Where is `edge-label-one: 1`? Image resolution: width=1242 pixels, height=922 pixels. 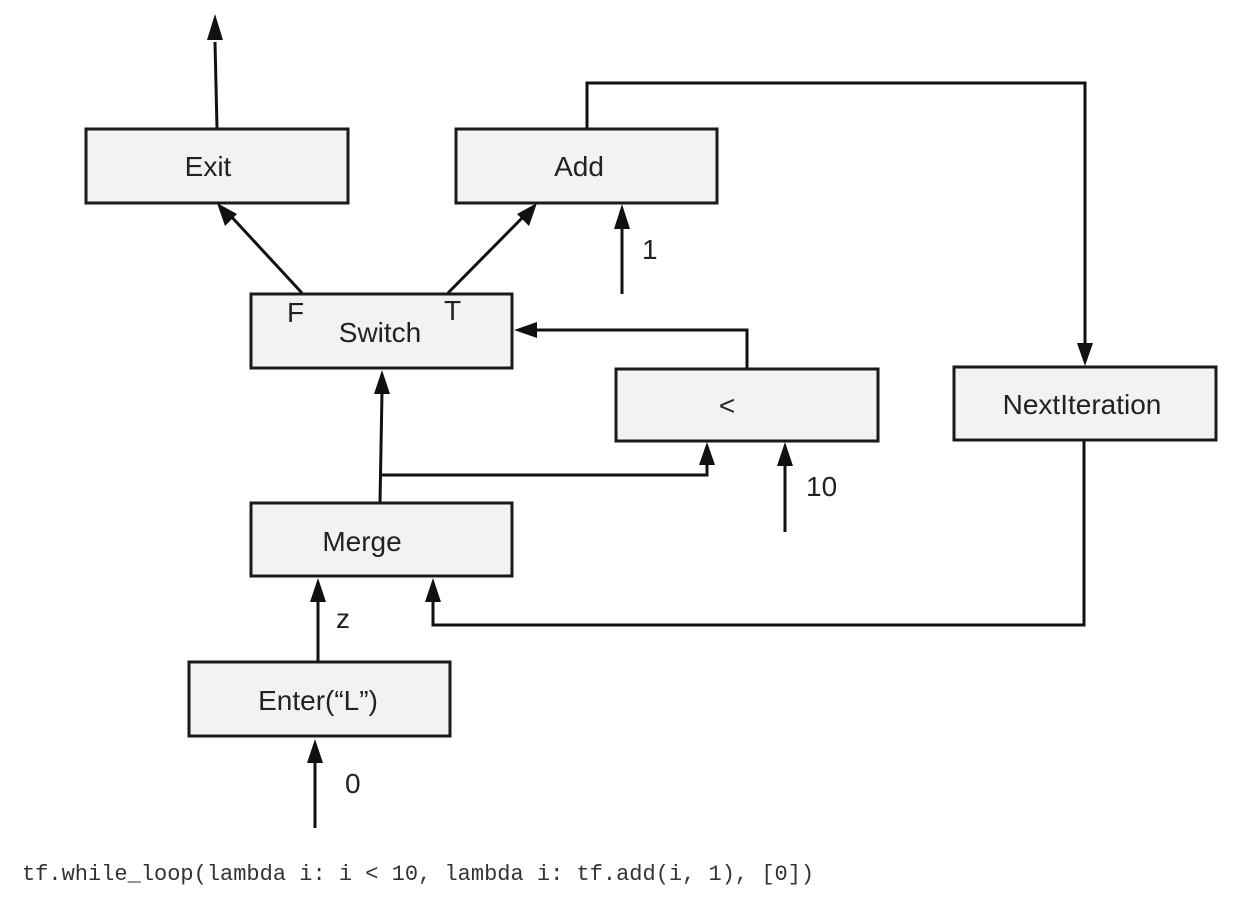 edge-label-one: 1 is located at coordinates (650, 249).